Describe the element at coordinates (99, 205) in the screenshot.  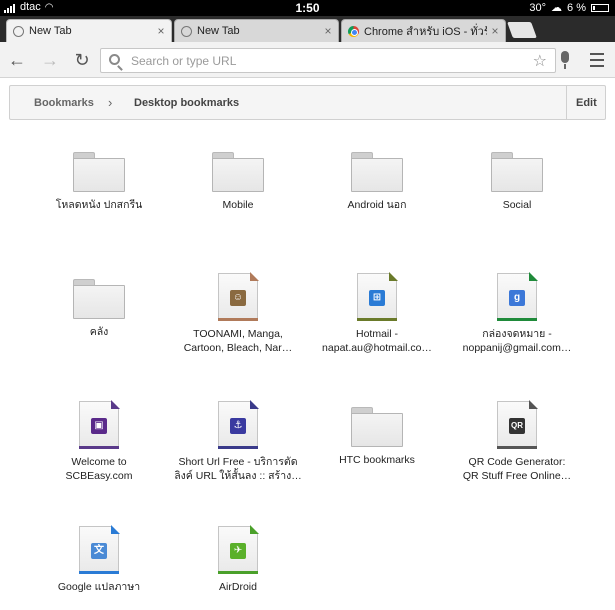
I see `bookmark-label: โหลดหนัง ปกสกรีน` at that location.